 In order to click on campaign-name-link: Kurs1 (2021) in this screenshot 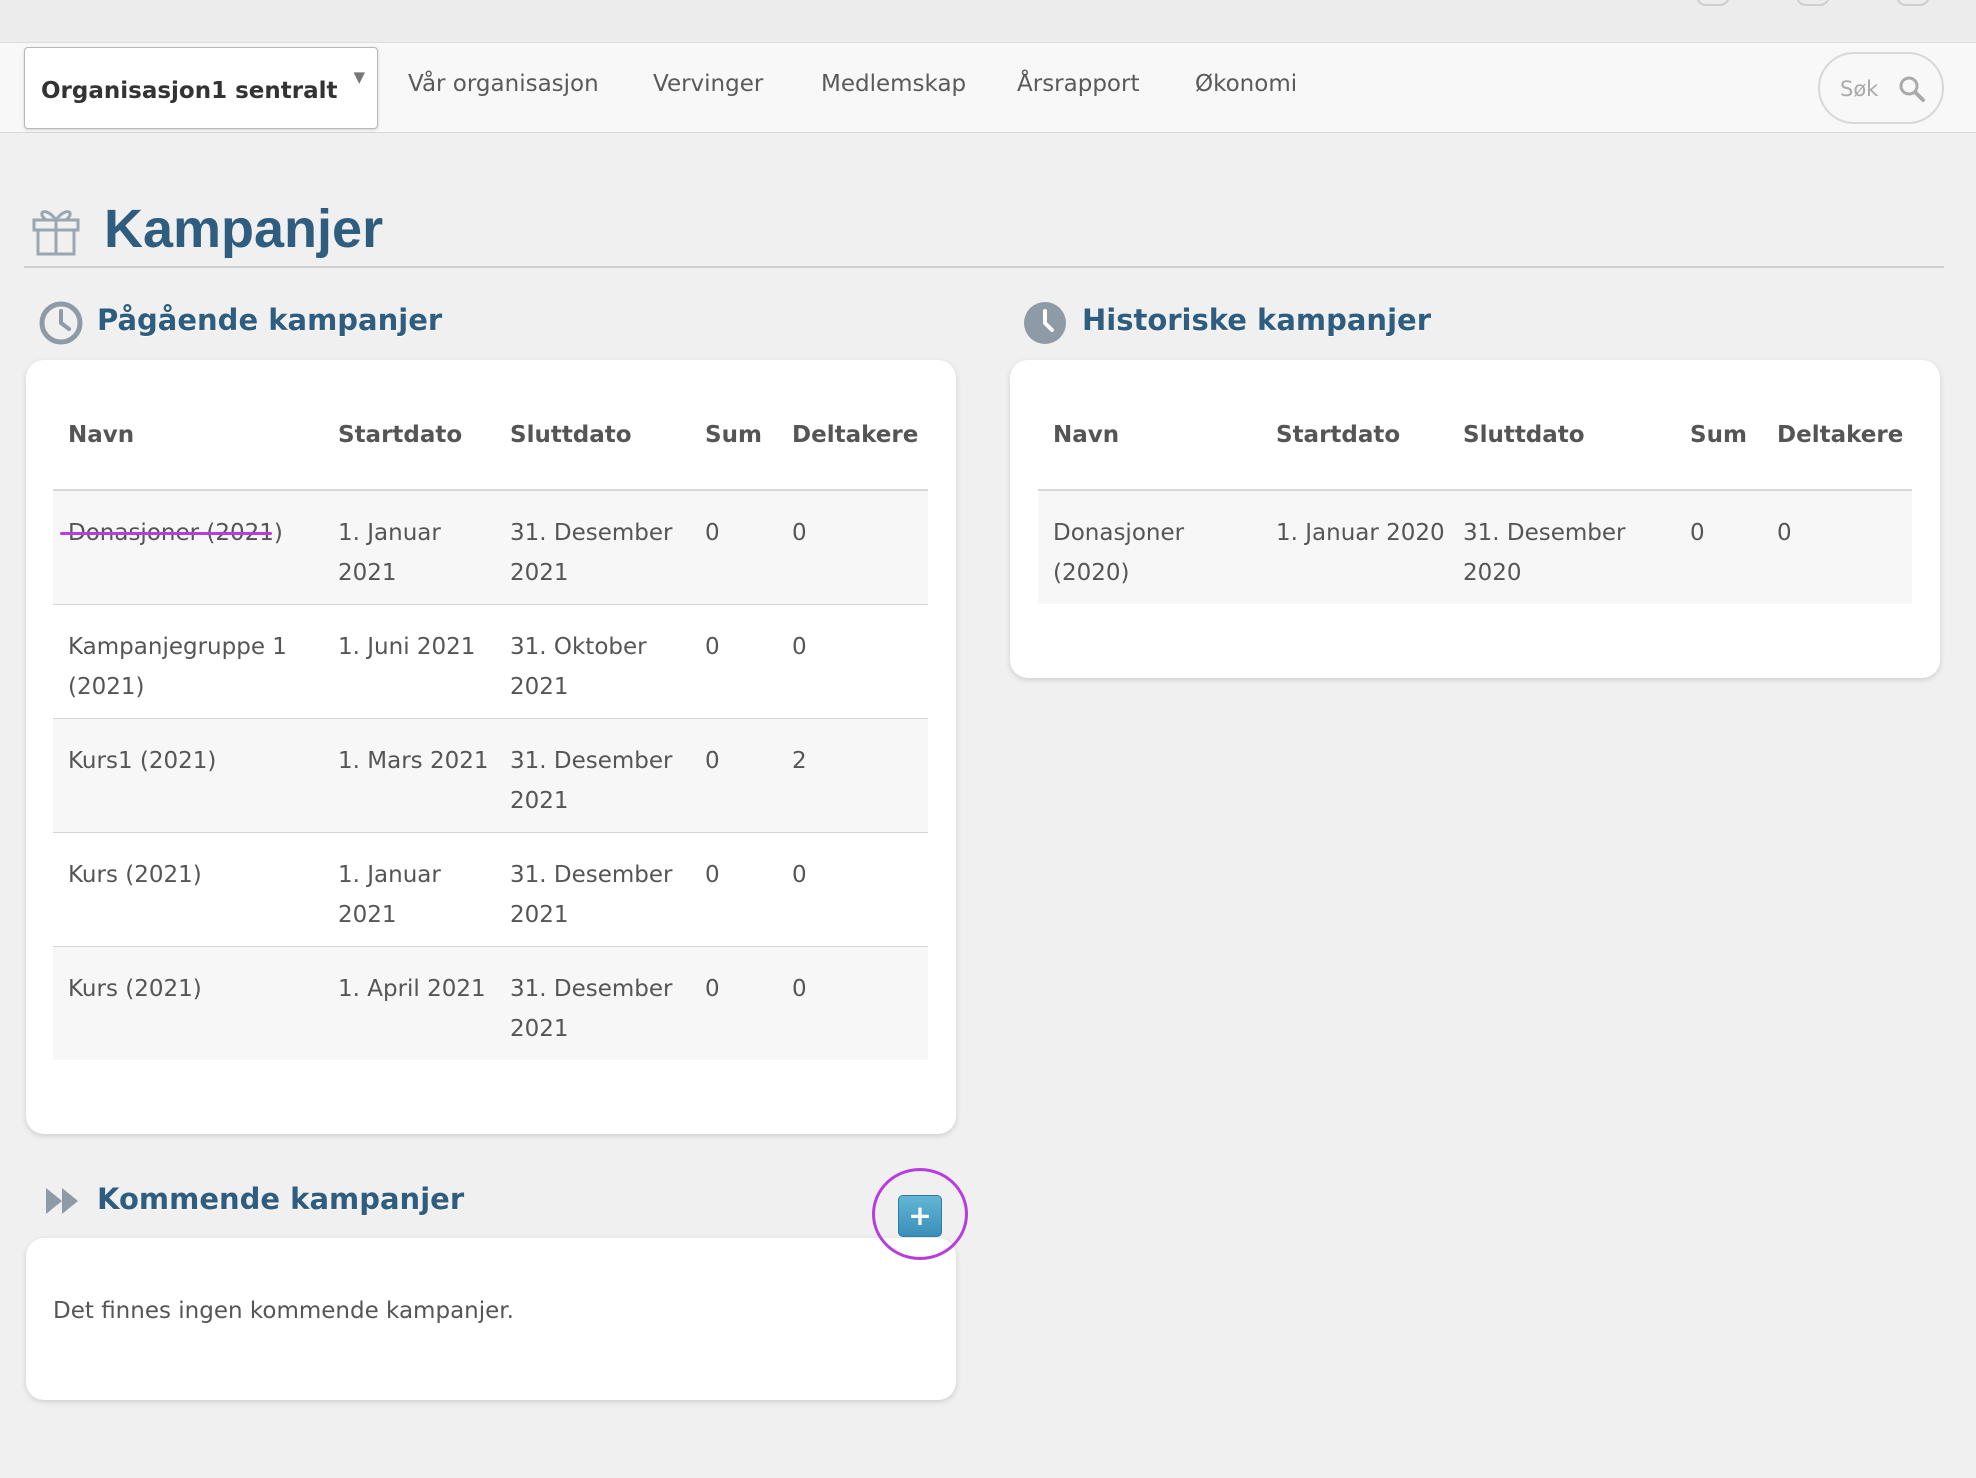, I will do `click(188, 775)`.